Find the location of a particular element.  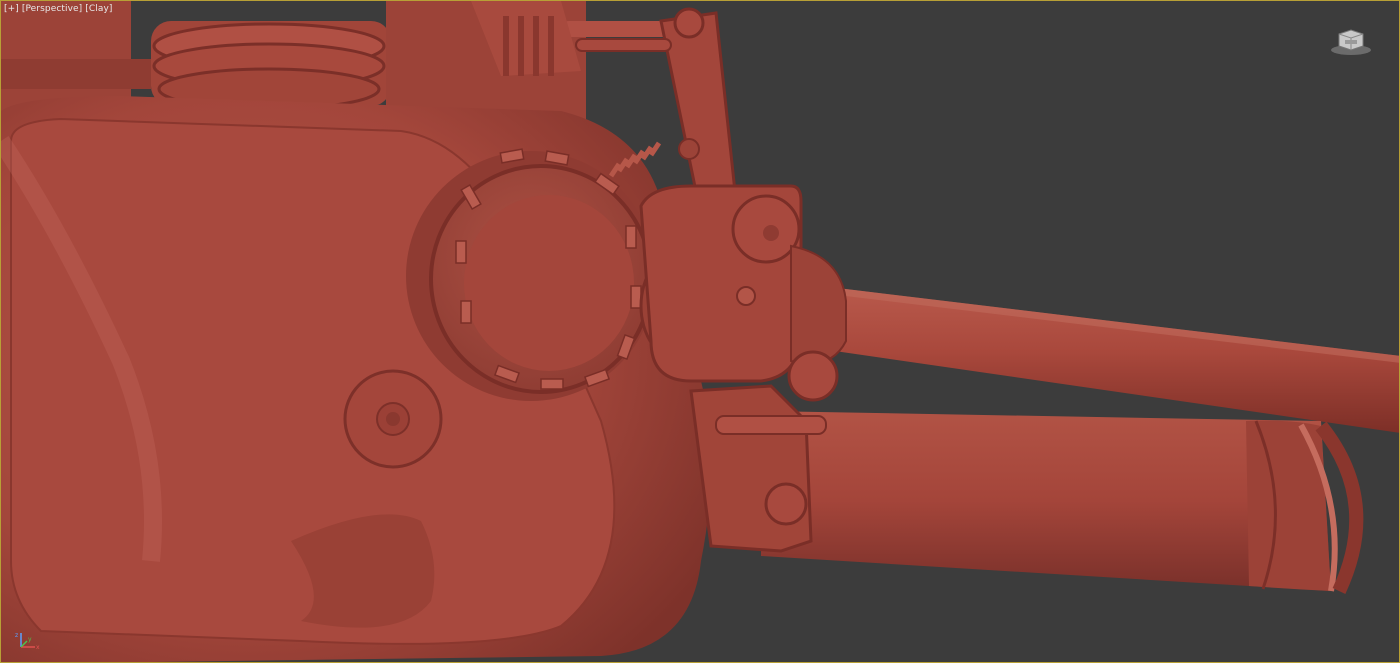

viewport-label: [+] [Perspective] [Clay] is located at coordinates (58, 9).